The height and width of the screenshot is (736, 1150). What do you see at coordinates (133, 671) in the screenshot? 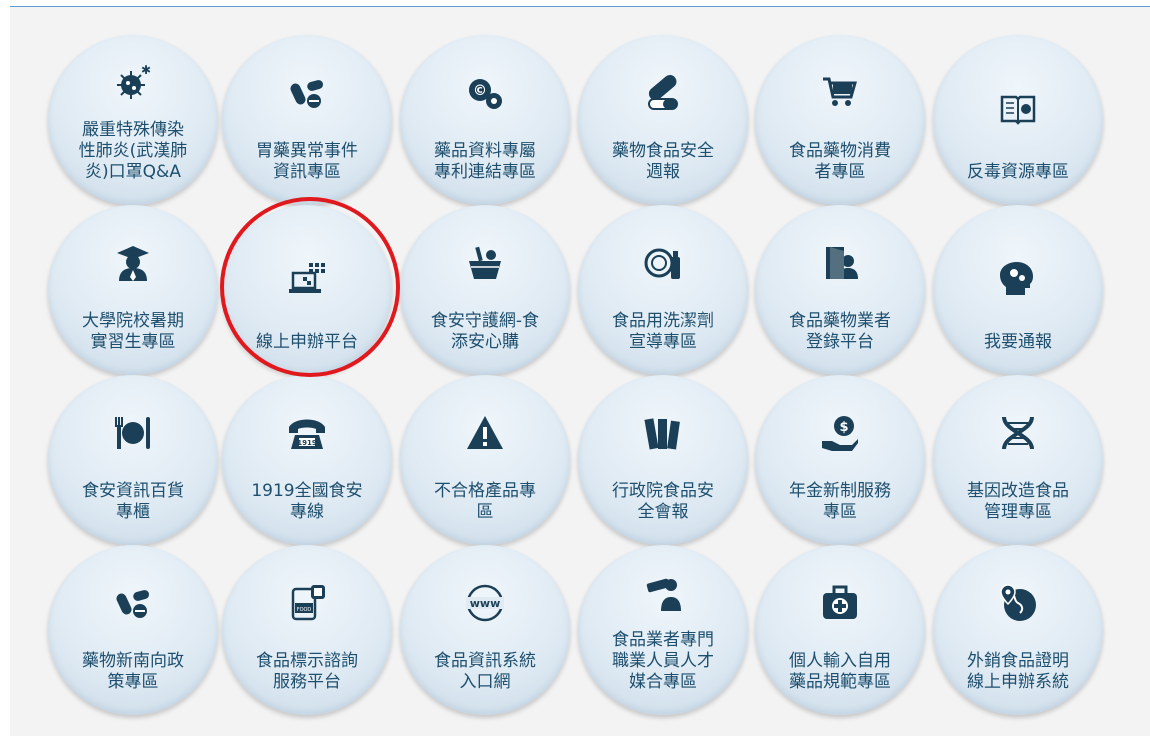
I see `service-tile-label: 藥物新南向政 策專區` at bounding box center [133, 671].